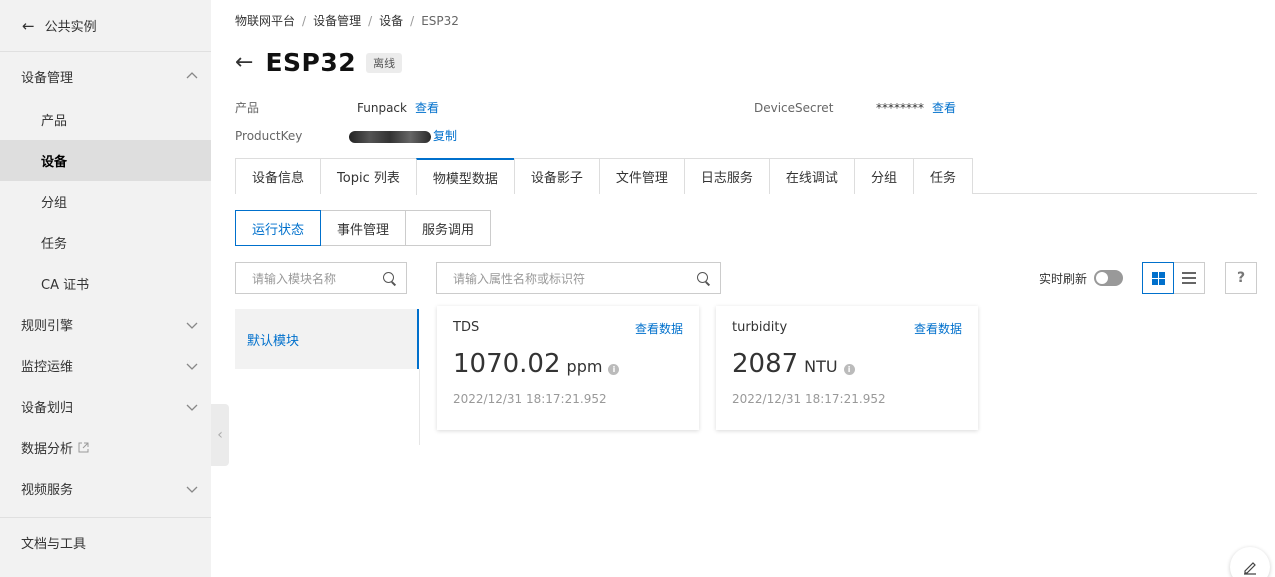 The image size is (1275, 577). Describe the element at coordinates (427, 108) in the screenshot. I see `product-view-link: 查看` at that location.